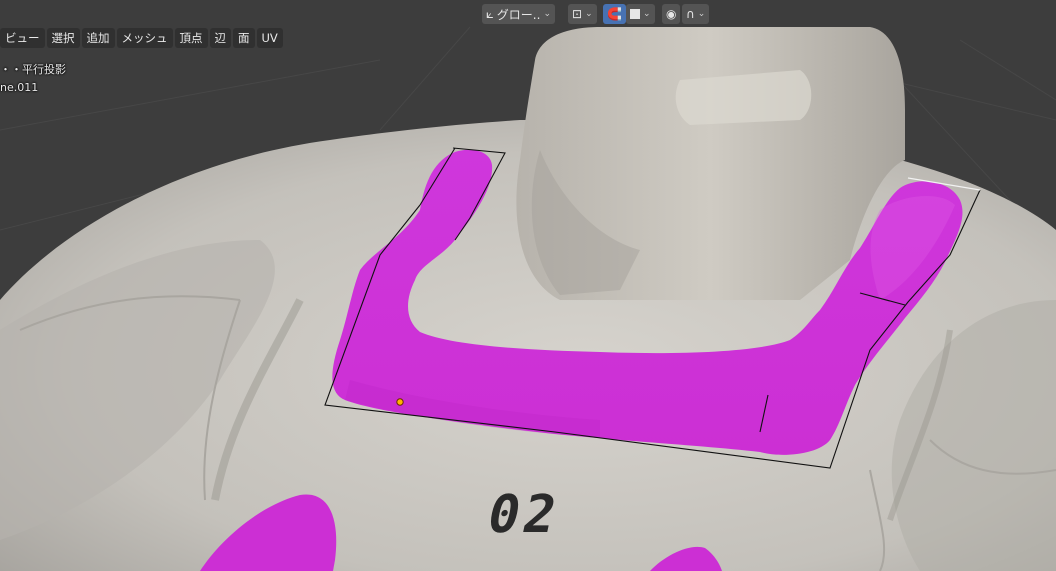 Image resolution: width=1056 pixels, height=571 pixels. What do you see at coordinates (400, 402) in the screenshot?
I see `active-vertex-dot` at bounding box center [400, 402].